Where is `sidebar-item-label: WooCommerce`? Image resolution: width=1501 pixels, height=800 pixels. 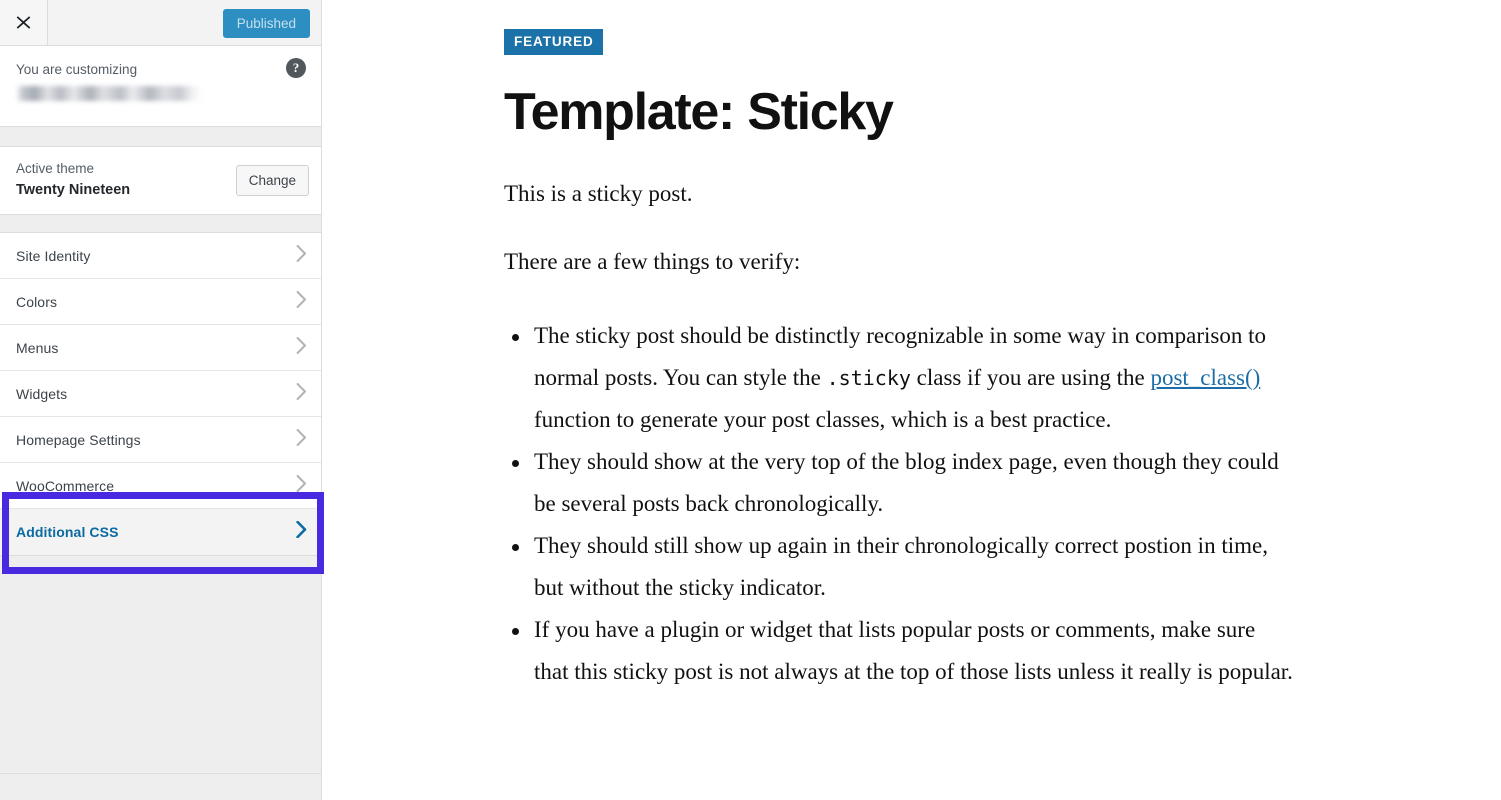 sidebar-item-label: WooCommerce is located at coordinates (65, 485).